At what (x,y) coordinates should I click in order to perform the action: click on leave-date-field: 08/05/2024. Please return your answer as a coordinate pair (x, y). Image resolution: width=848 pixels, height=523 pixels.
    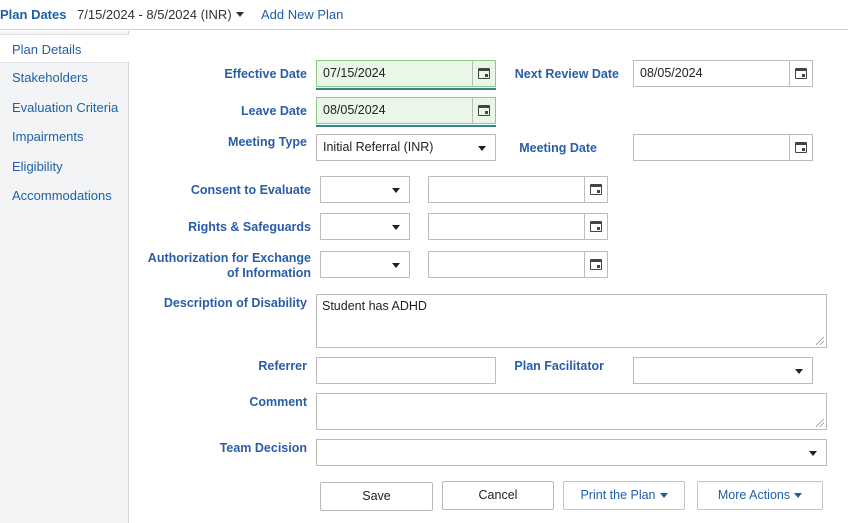
    Looking at the image, I should click on (406, 110).